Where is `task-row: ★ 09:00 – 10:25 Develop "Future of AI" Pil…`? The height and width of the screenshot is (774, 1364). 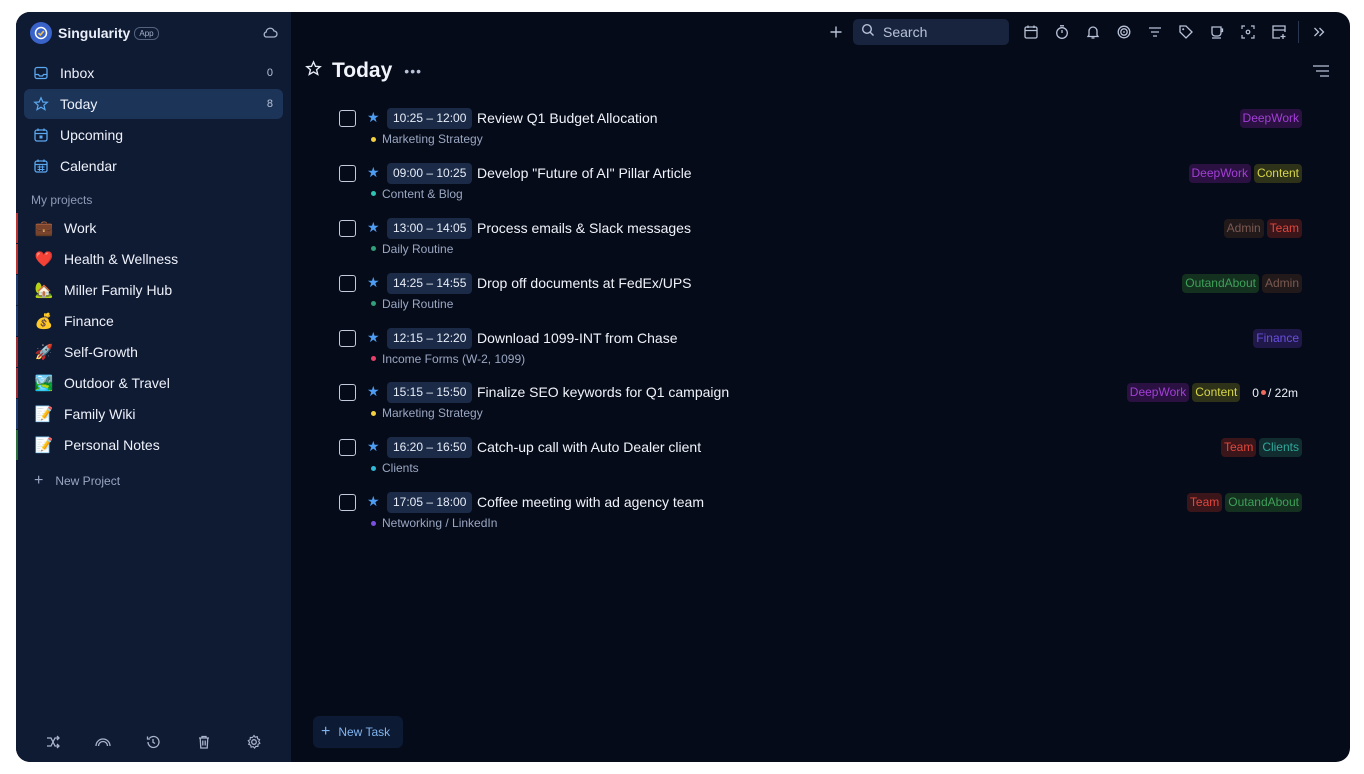
task-row: ★ 09:00 – 10:25 Develop "Future of AI" Pil… is located at coordinates (820, 186).